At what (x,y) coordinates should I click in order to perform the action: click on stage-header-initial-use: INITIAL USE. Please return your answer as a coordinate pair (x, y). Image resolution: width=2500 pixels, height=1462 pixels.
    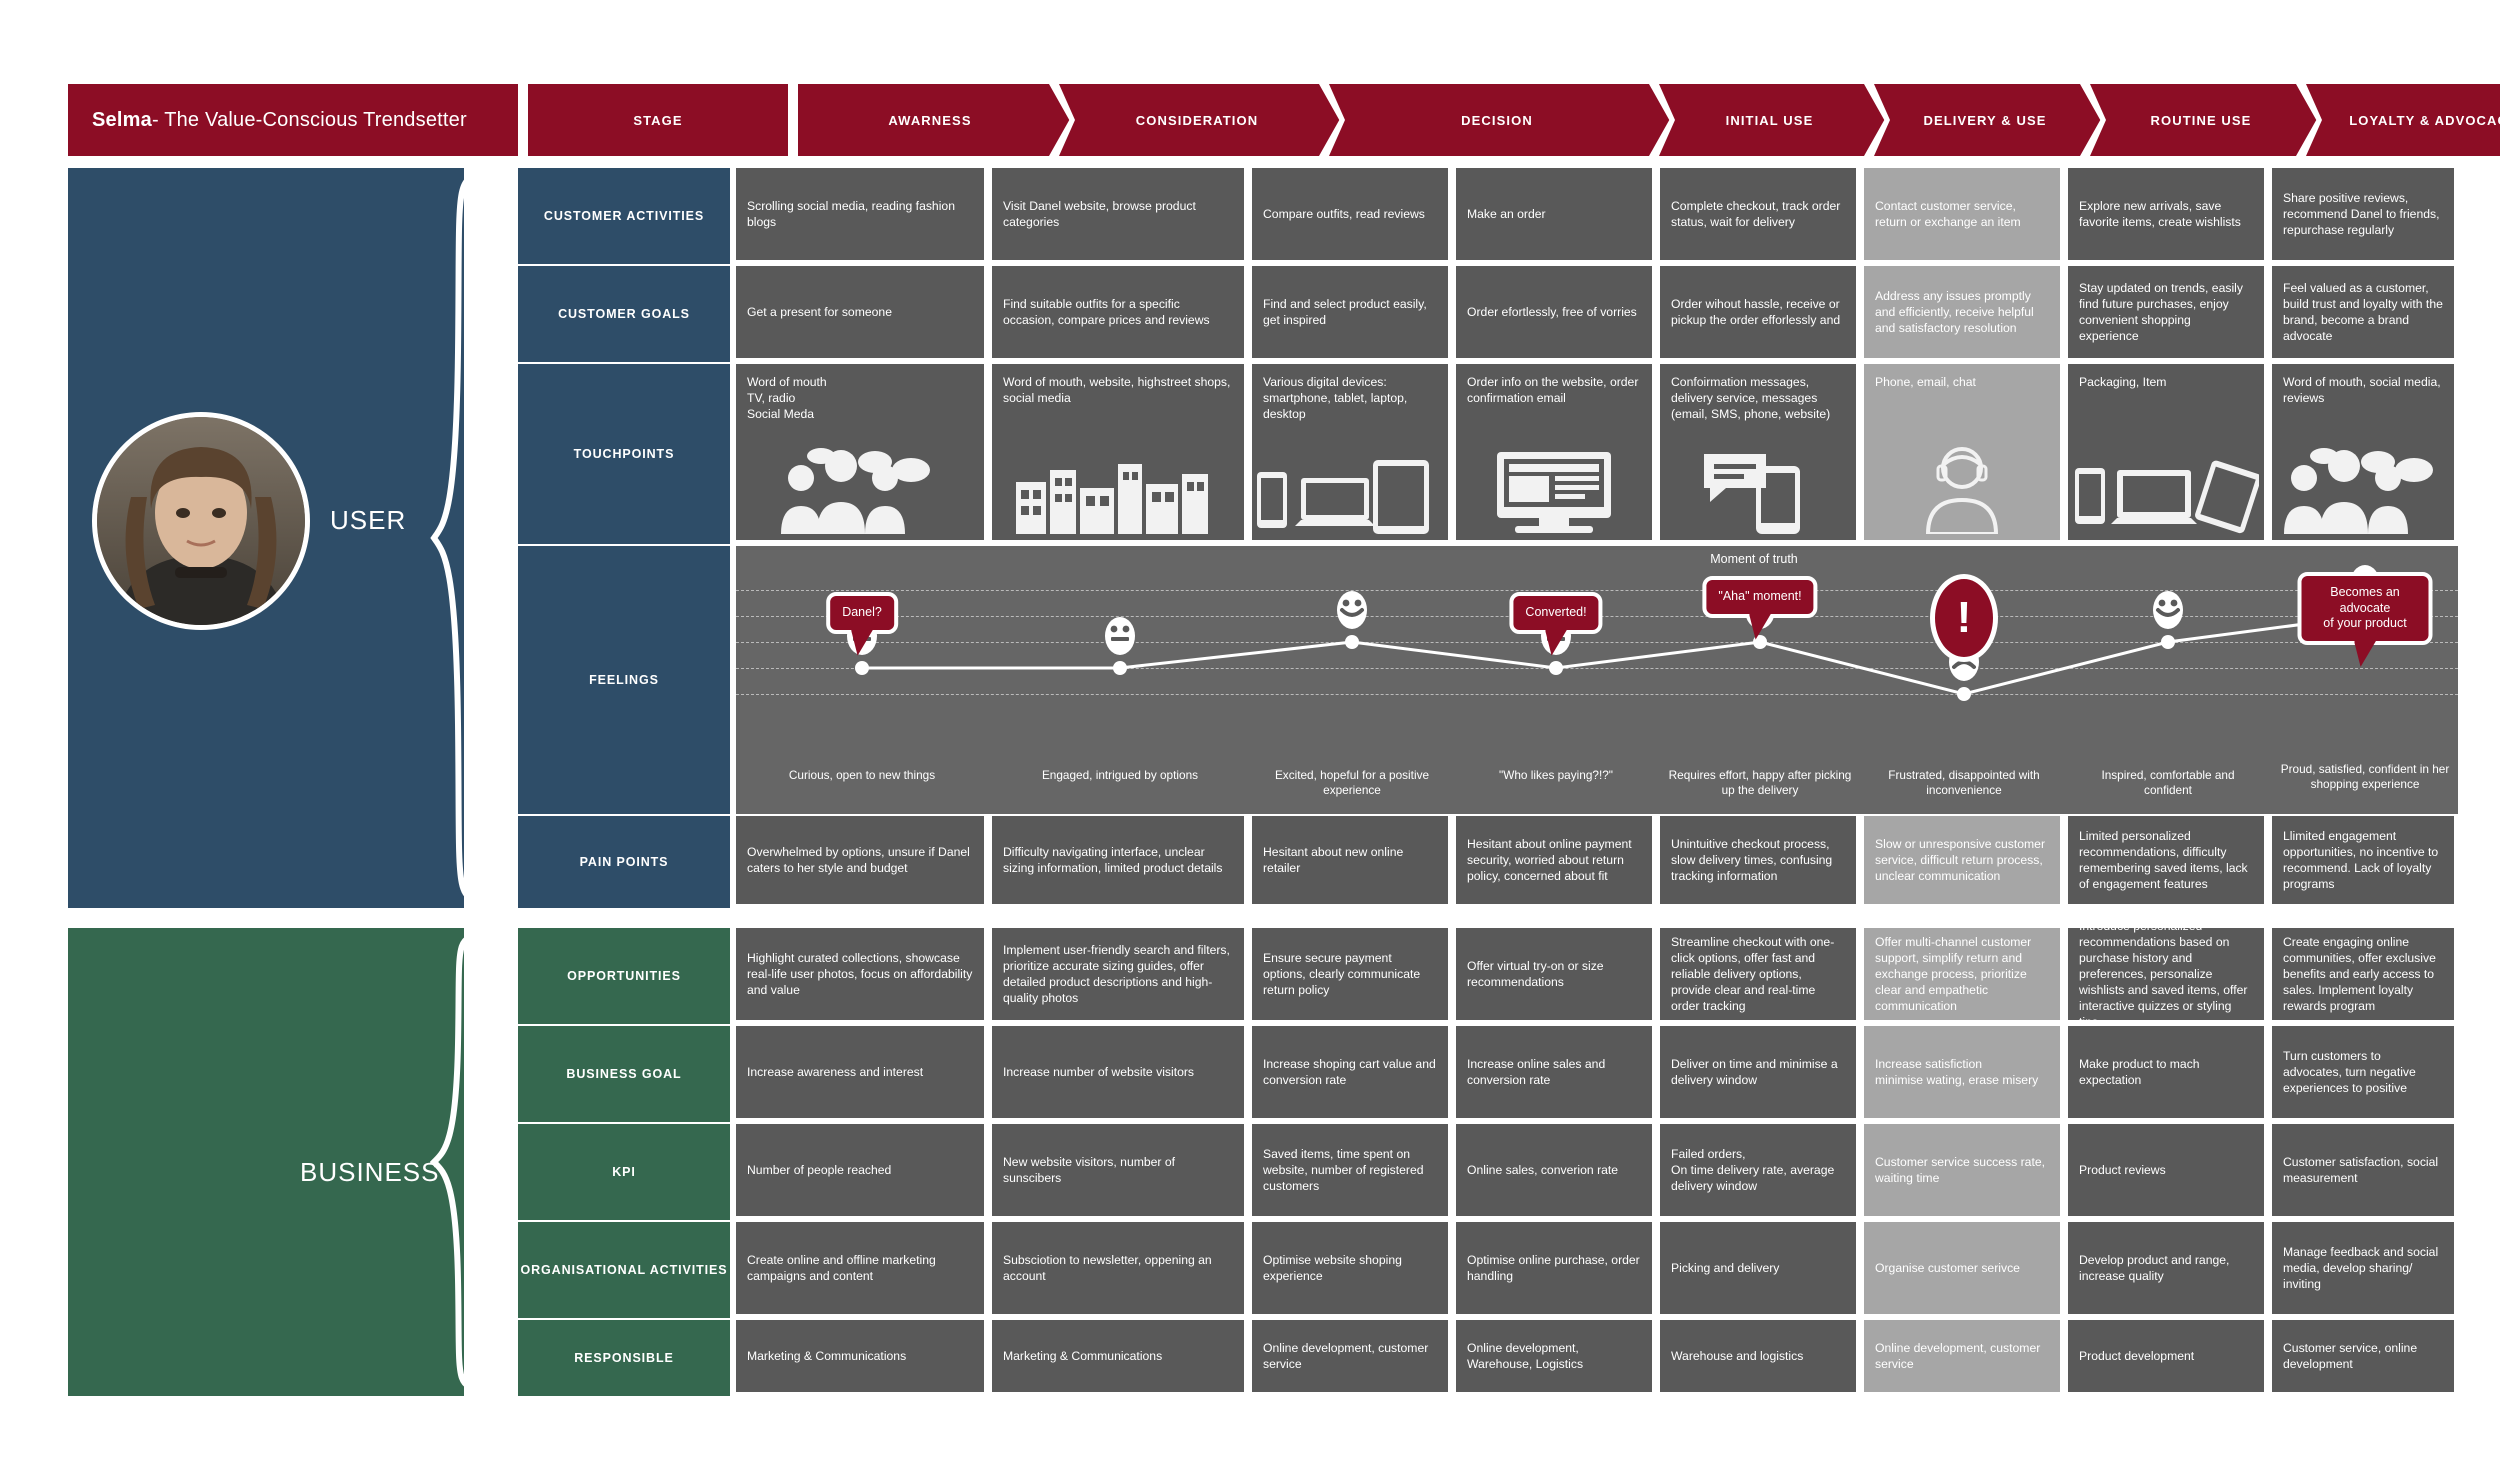
    Looking at the image, I should click on (1769, 120).